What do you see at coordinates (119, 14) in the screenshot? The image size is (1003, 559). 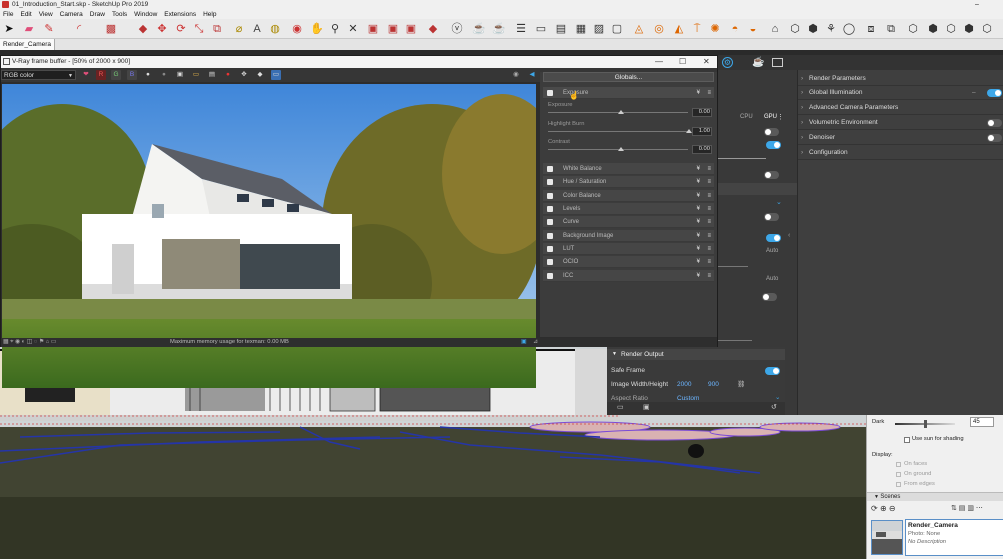 I see `menu-tools: Tools` at bounding box center [119, 14].